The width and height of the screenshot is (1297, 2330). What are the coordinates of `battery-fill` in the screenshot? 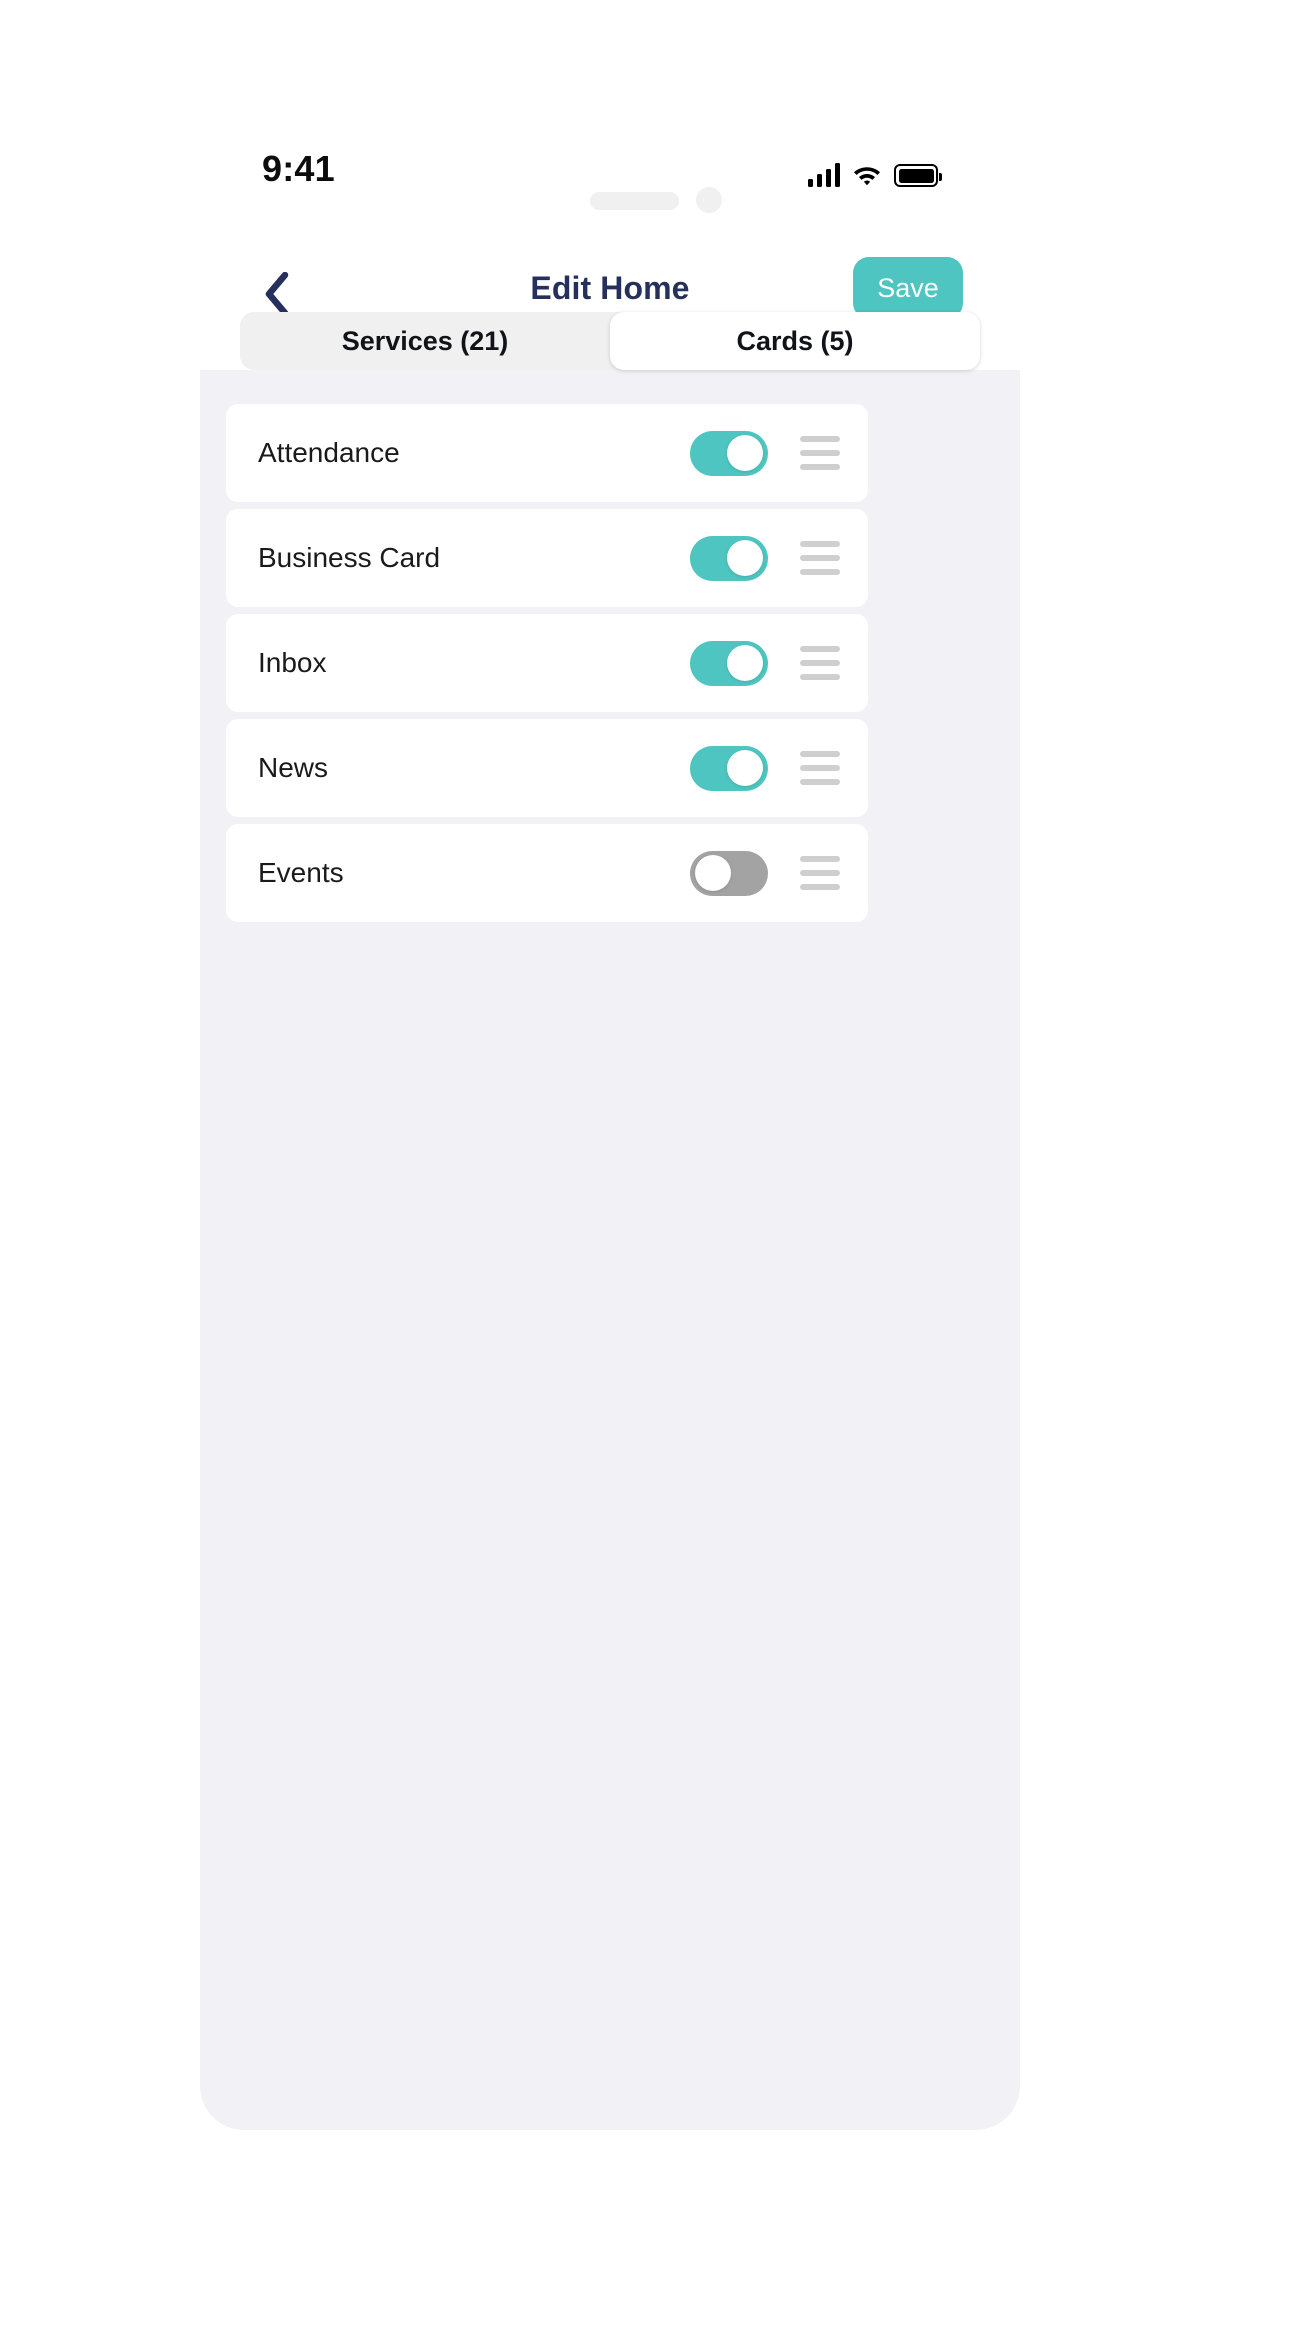 It's located at (916, 175).